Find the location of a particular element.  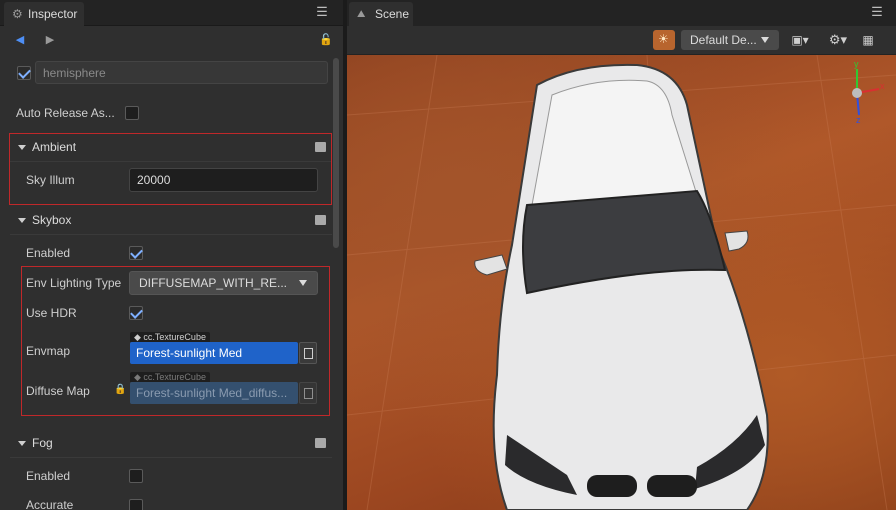

skybox-enabled-label: Enabled is located at coordinates (48, 253).